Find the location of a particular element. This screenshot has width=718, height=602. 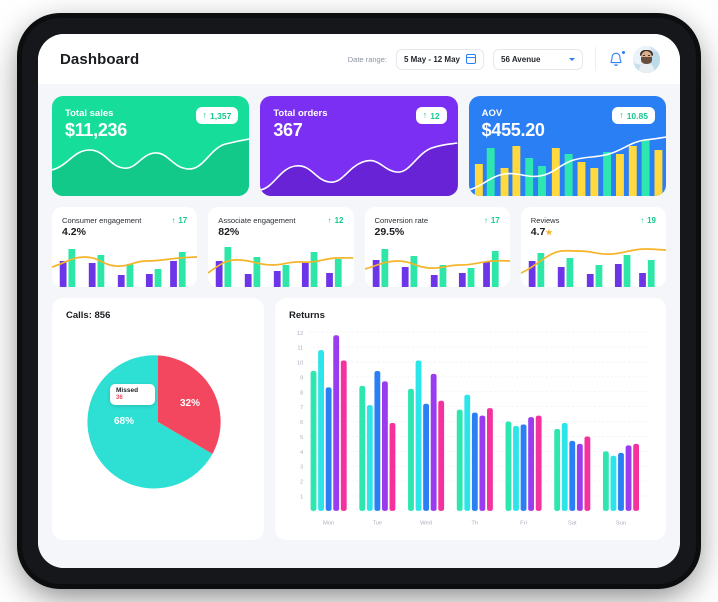

mini-badge-value: 12 is located at coordinates (339, 220).